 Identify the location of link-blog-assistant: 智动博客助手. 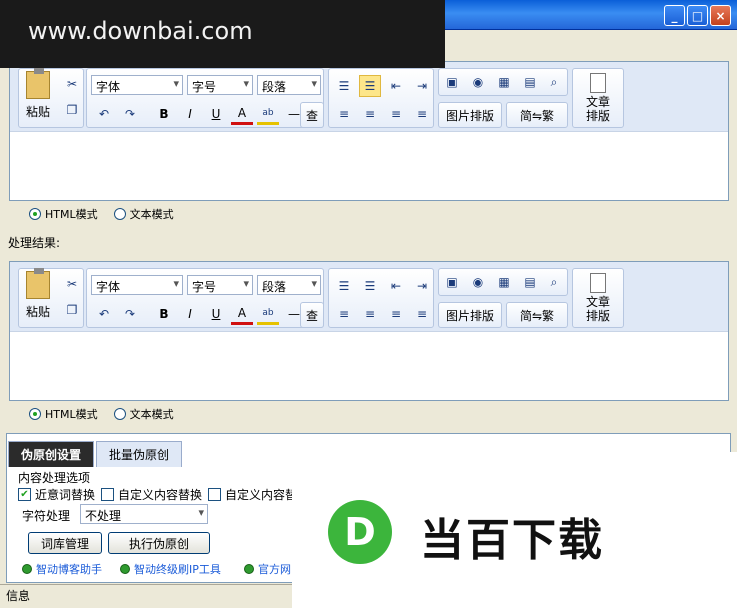
(62, 569).